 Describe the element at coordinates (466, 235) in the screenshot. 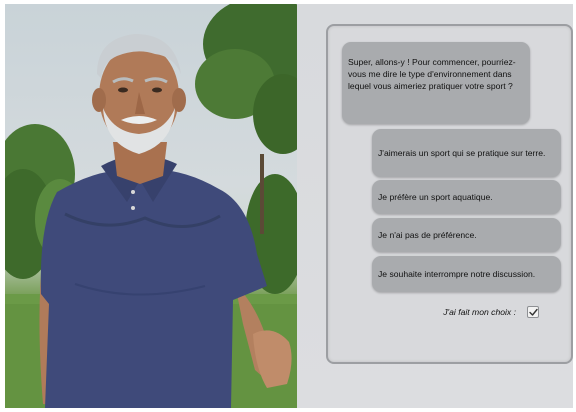

I see `choice-no-preference: Je n'ai pas de préférence.` at that location.